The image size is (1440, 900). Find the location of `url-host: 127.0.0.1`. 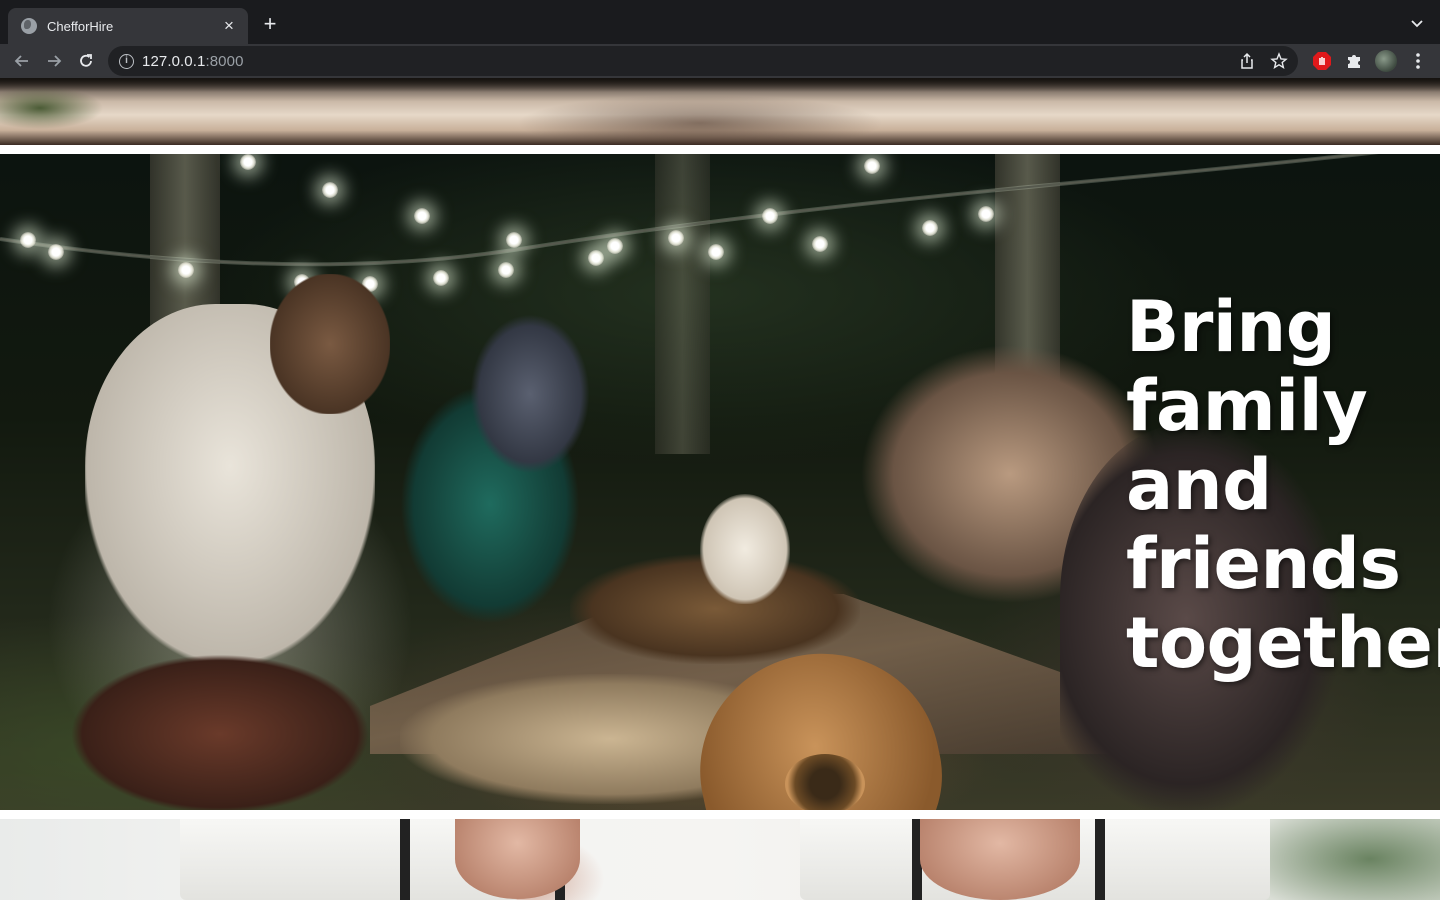

url-host: 127.0.0.1 is located at coordinates (174, 61).